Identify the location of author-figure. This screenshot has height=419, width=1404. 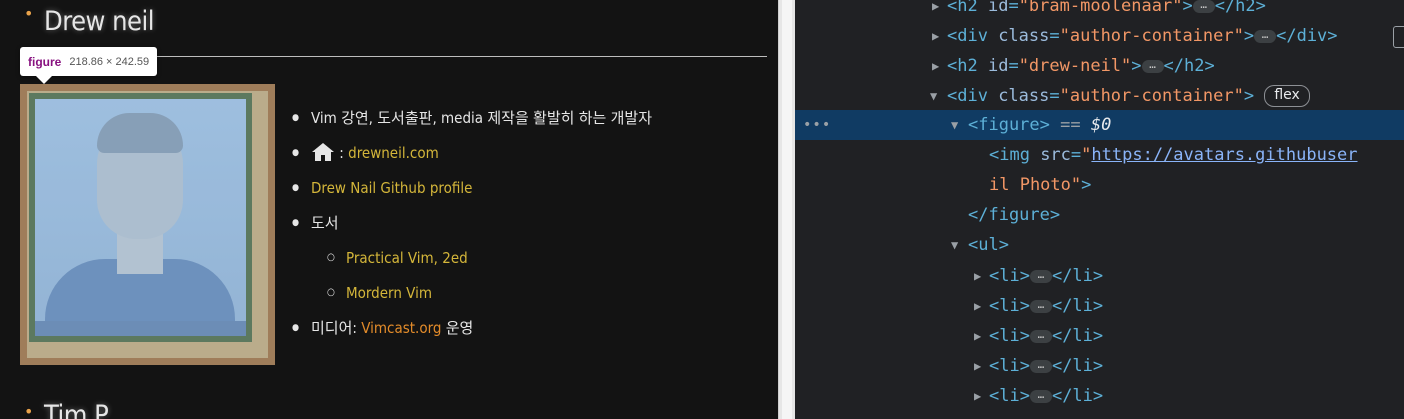
(147, 224).